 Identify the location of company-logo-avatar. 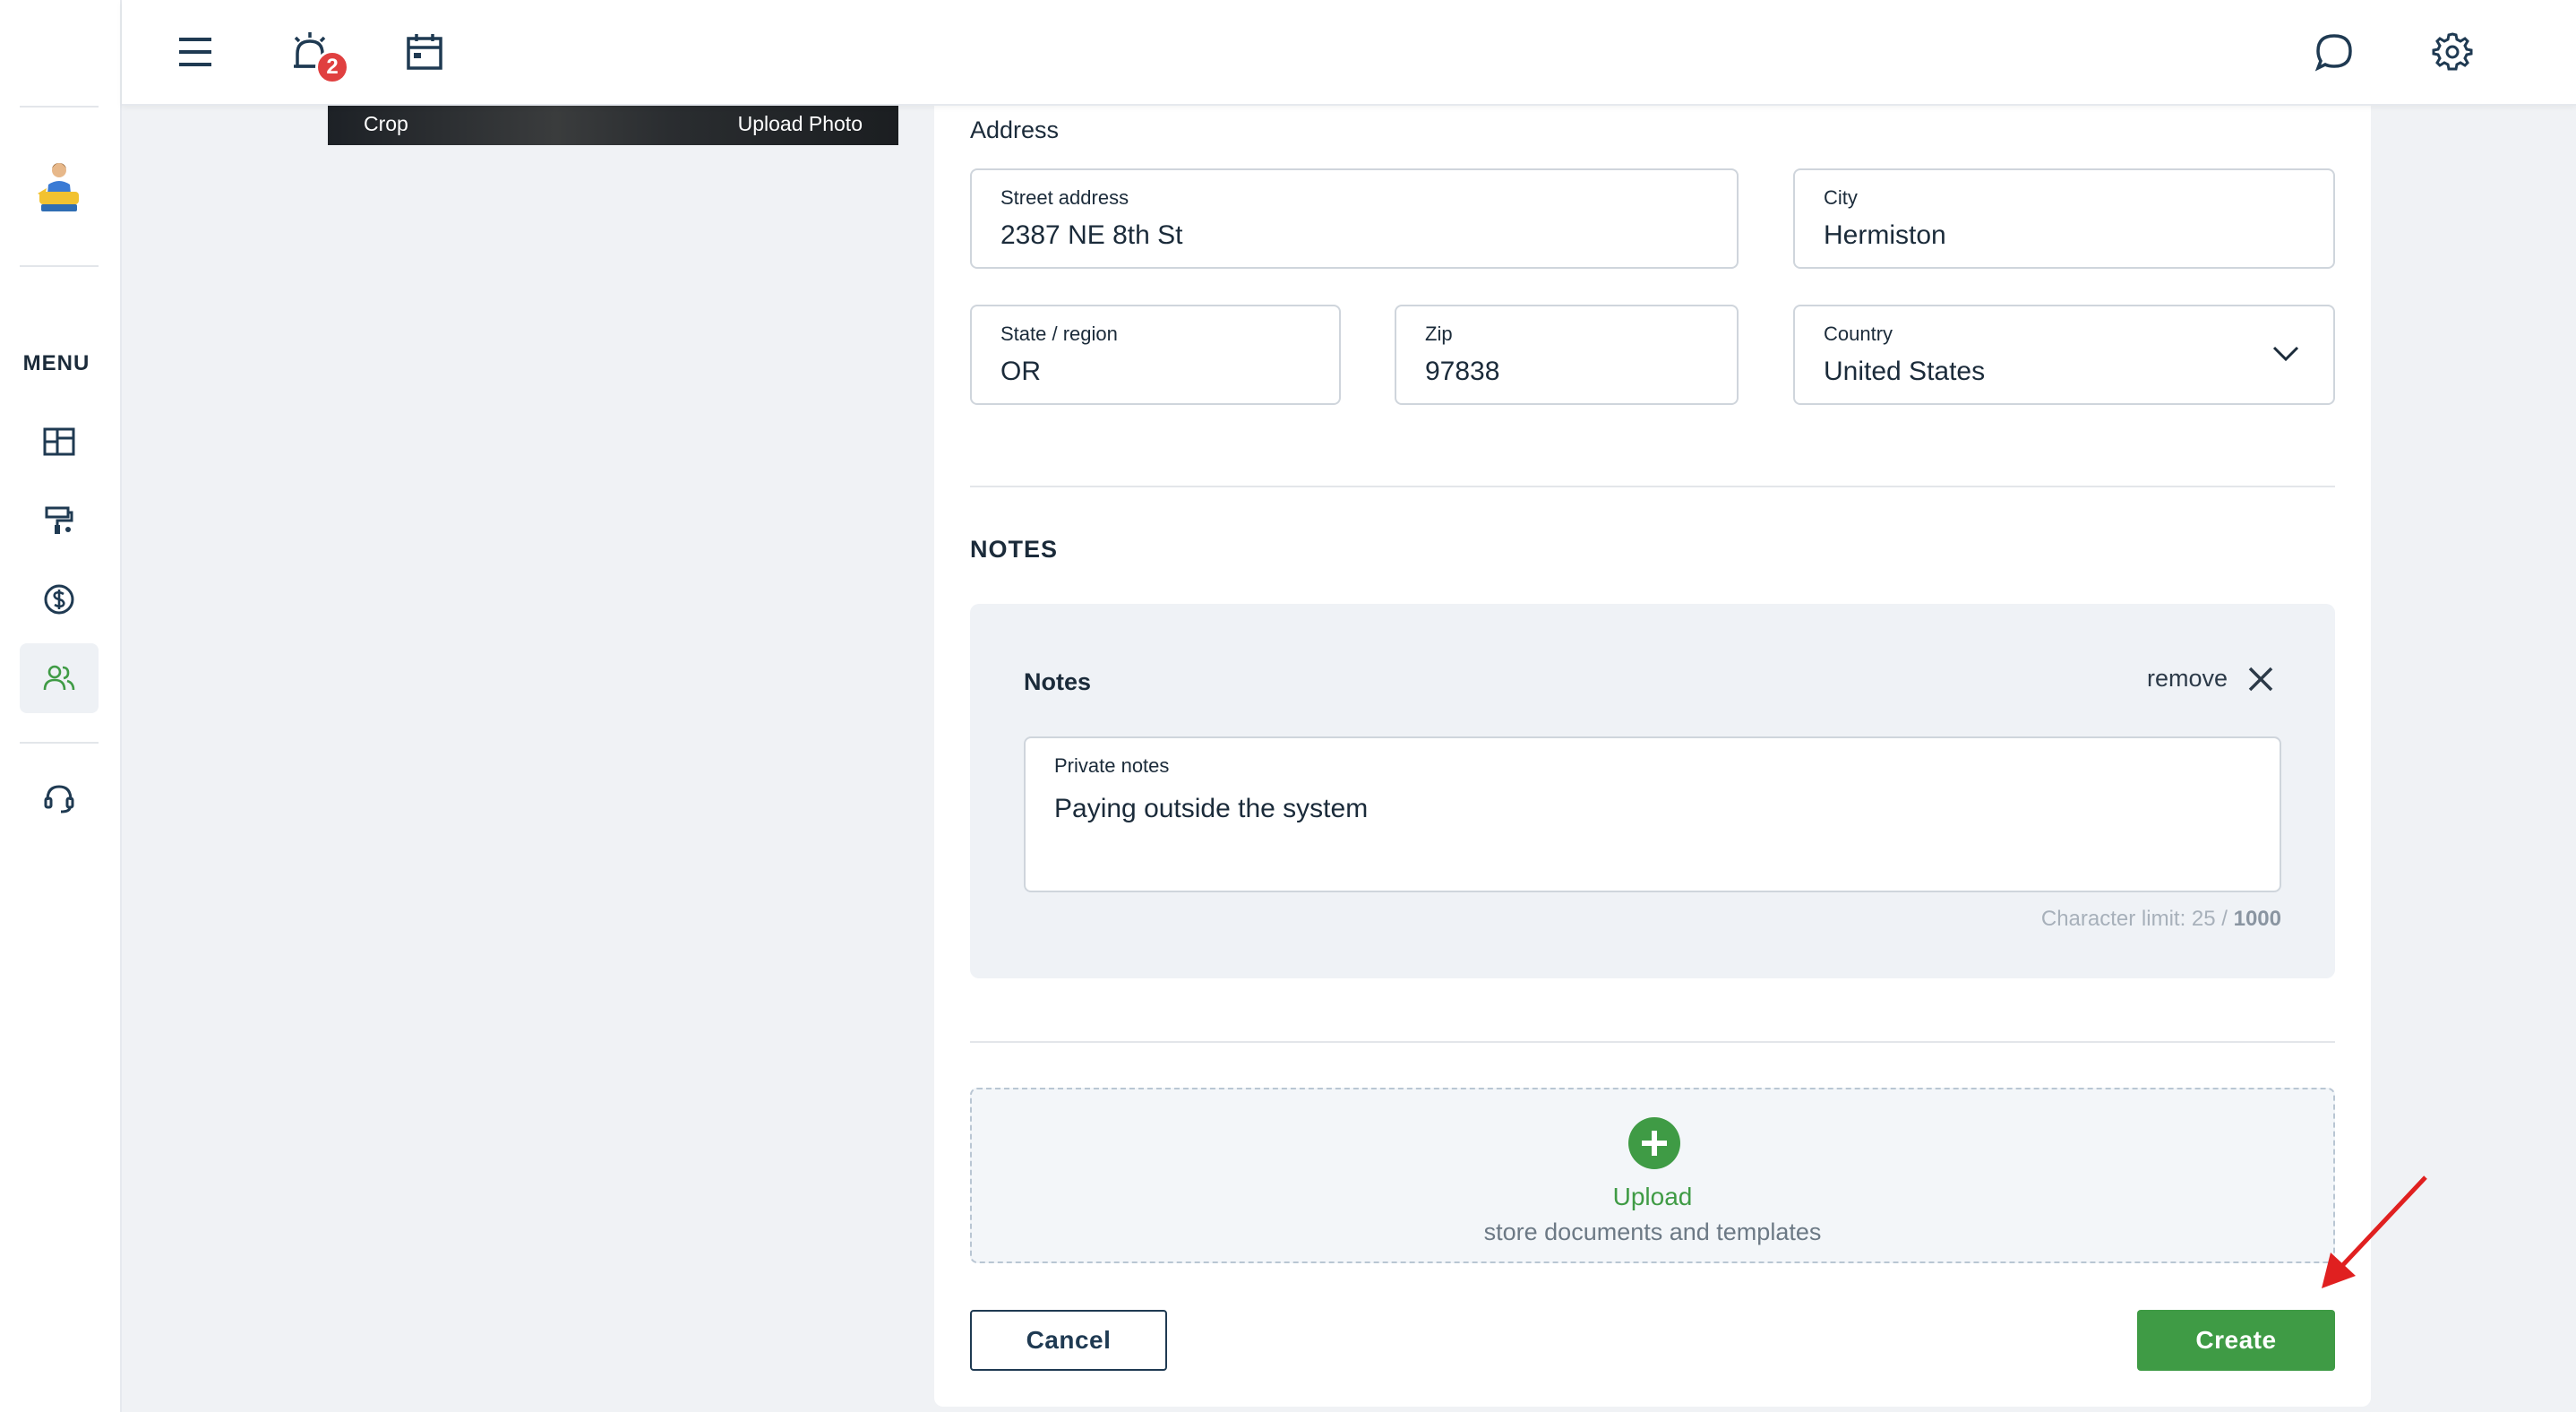
(59, 186).